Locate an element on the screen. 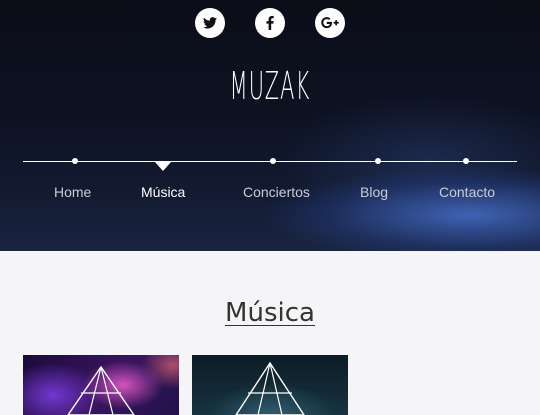  facebook-link is located at coordinates (270, 23).